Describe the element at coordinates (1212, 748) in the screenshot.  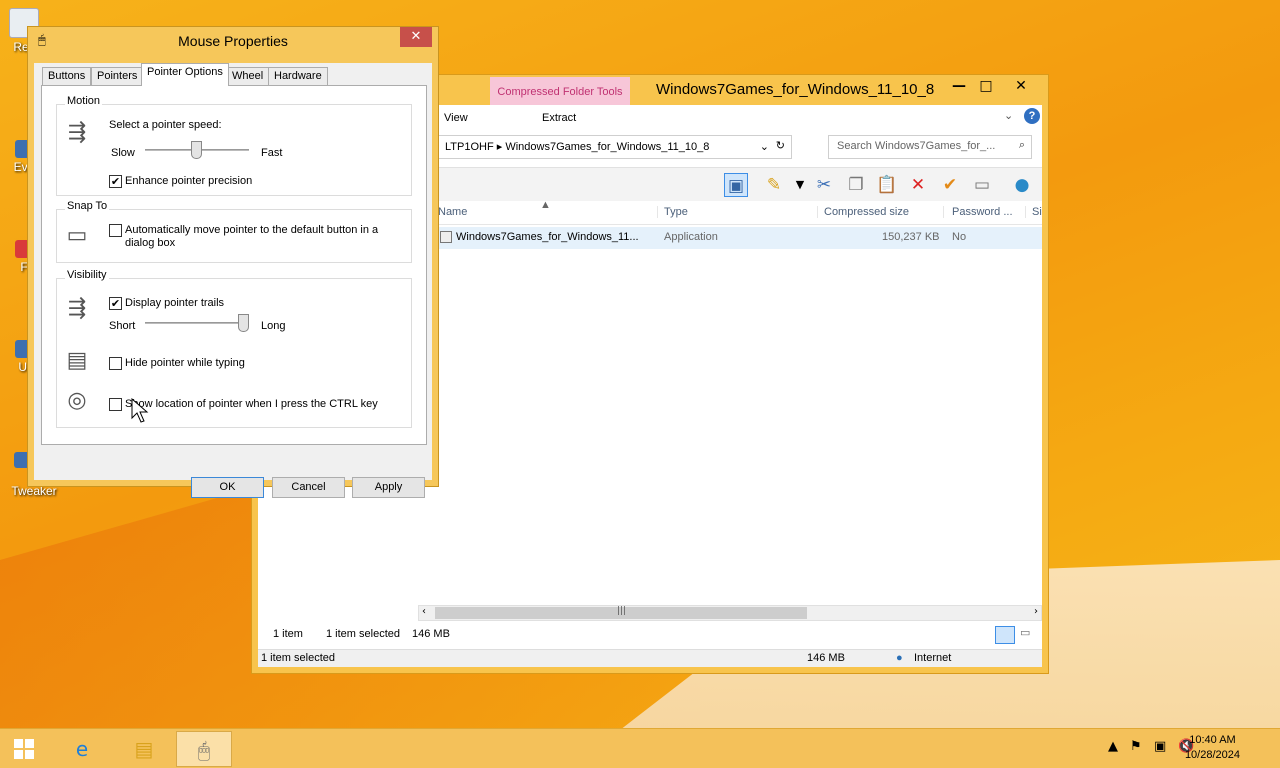
I see `clock: 10:40 AM 10/28/2024` at that location.